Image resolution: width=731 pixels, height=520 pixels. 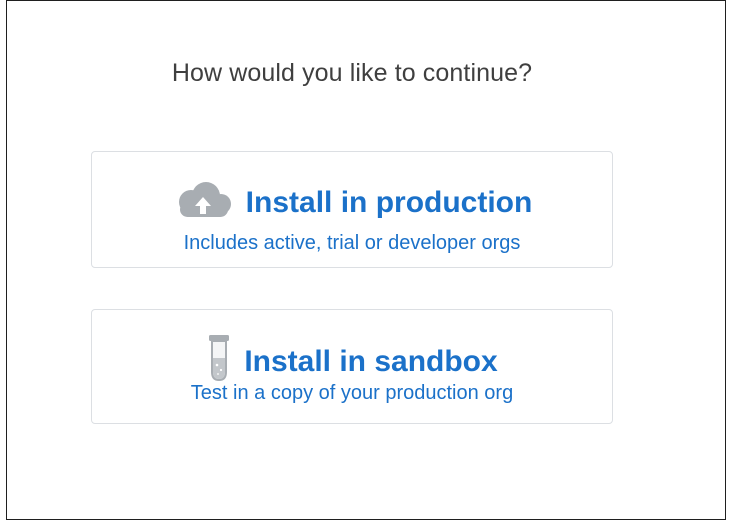 What do you see at coordinates (203, 202) in the screenshot?
I see `cloud-upload-icon` at bounding box center [203, 202].